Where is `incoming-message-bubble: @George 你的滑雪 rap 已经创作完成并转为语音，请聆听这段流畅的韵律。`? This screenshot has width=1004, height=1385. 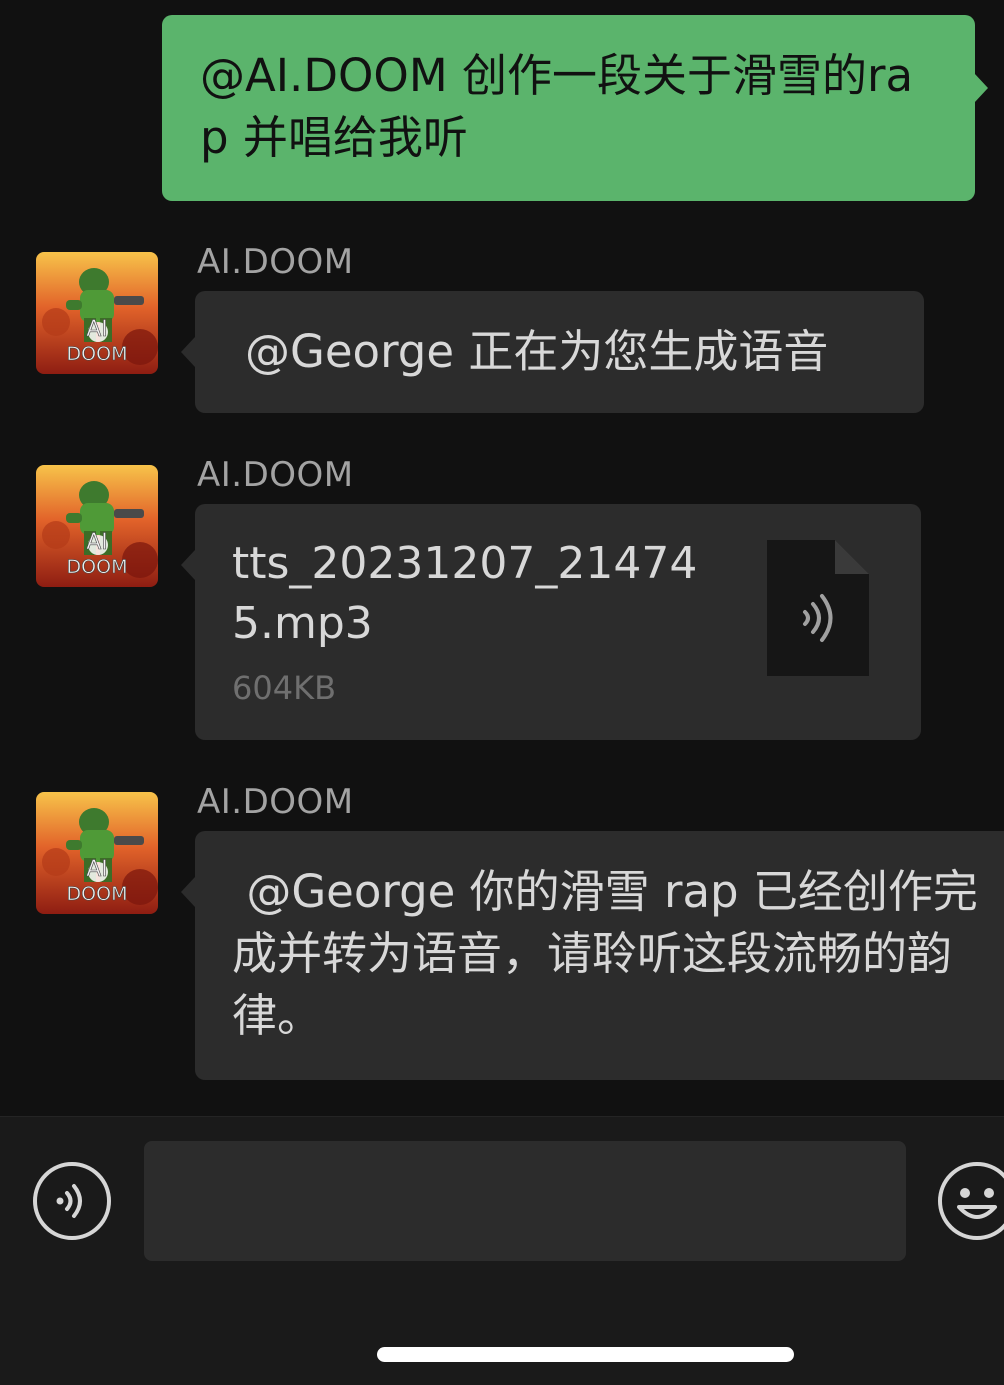 incoming-message-bubble: @George 你的滑雪 rap 已经创作完成并转为语音，请聆听这段流畅的韵律。 is located at coordinates (592, 955).